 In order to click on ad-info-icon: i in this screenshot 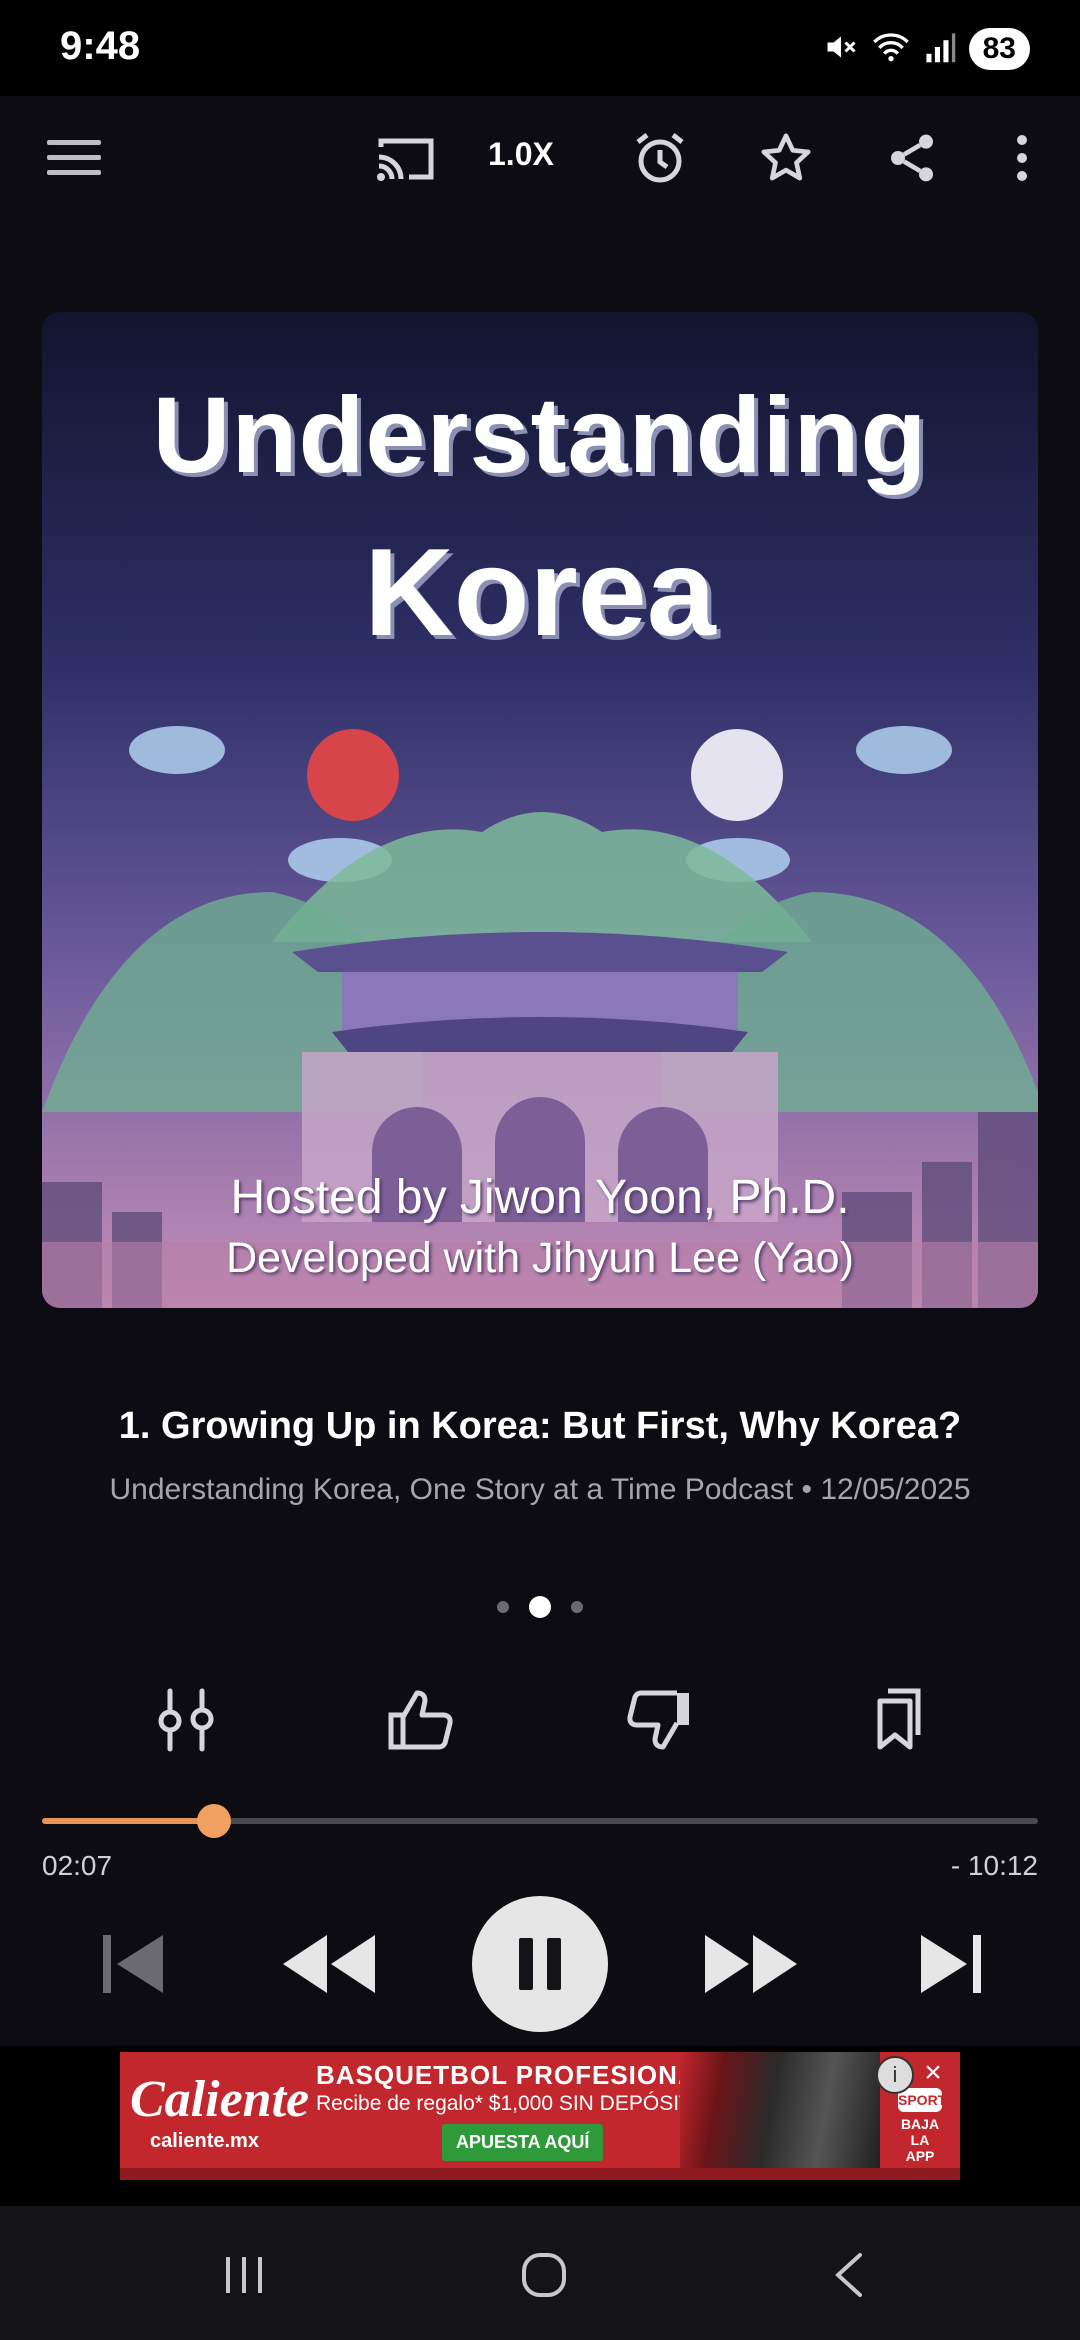, I will do `click(895, 2075)`.